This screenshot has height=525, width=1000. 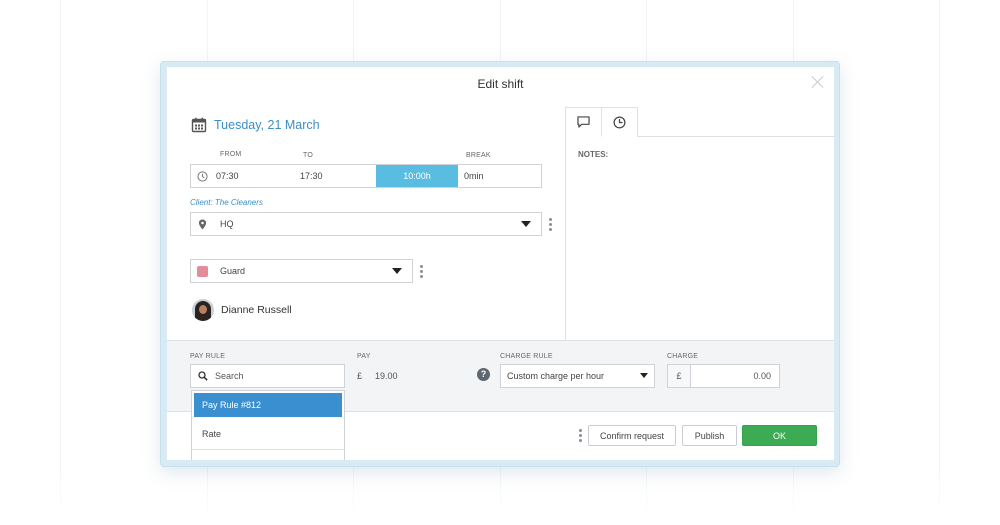 I want to click on clock-icon, so click(x=202, y=176).